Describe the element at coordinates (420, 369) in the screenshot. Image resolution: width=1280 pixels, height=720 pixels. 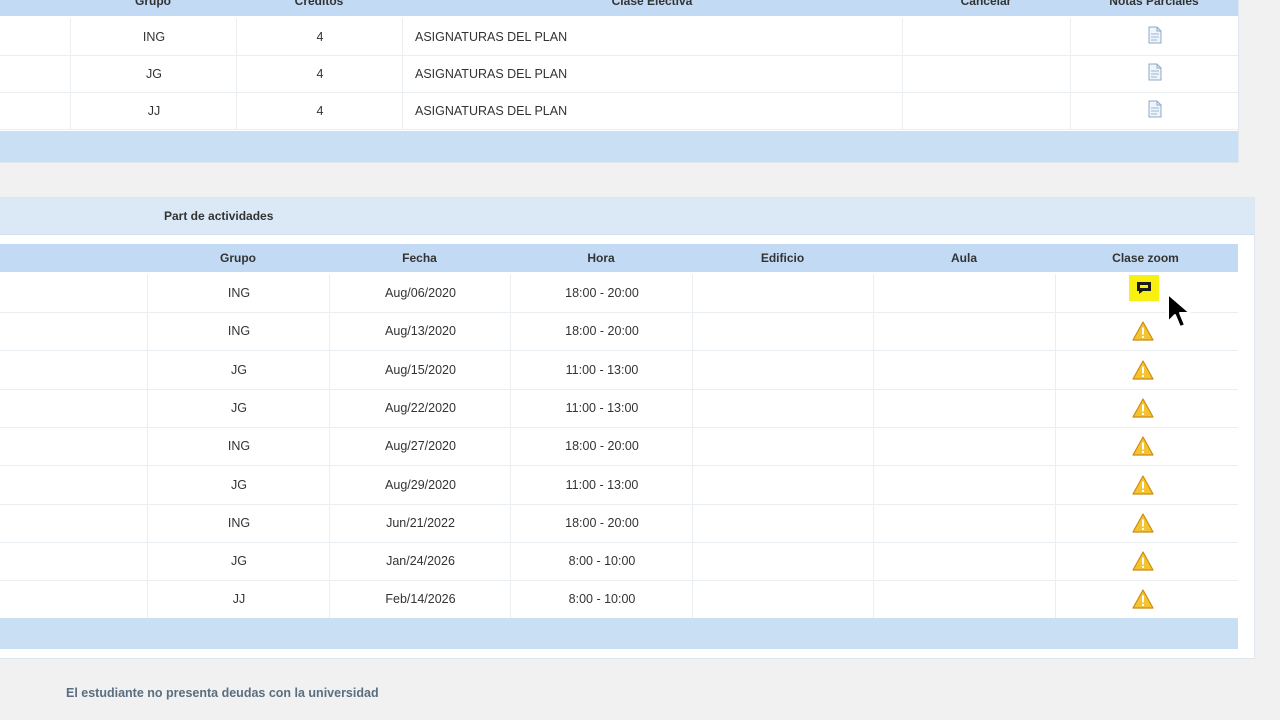
I see `cell-fecha: Aug/15/2020` at that location.